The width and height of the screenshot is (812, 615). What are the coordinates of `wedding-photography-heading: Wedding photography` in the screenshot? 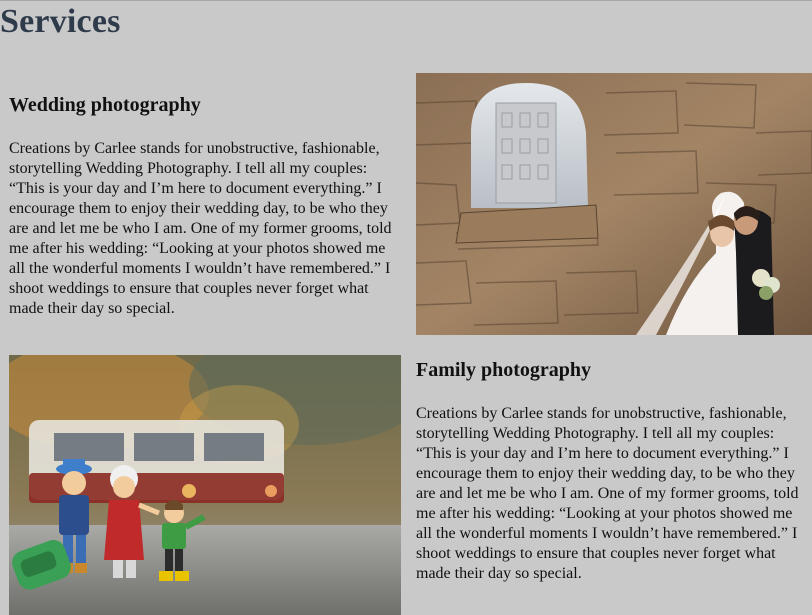 It's located at (105, 105).